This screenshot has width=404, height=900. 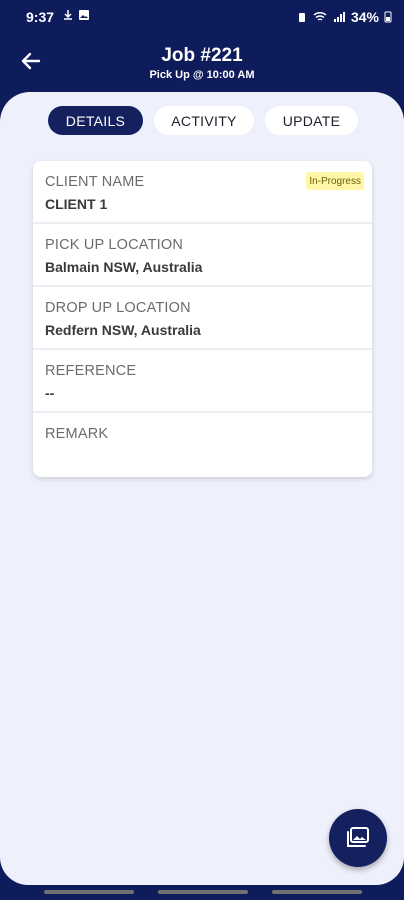 I want to click on image-icon, so click(x=84, y=15).